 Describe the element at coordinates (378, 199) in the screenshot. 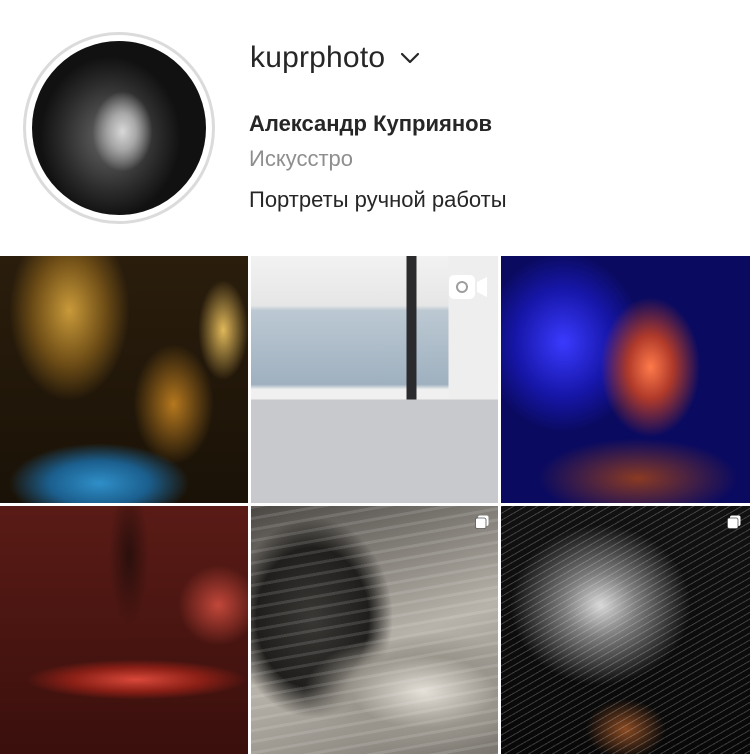

I see `profile-bio: Портреты ручной работы` at that location.